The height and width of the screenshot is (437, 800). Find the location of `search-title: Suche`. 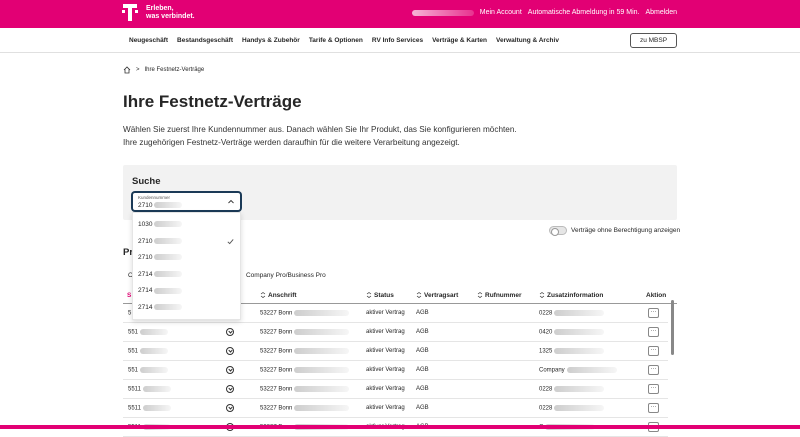

search-title: Suche is located at coordinates (146, 181).